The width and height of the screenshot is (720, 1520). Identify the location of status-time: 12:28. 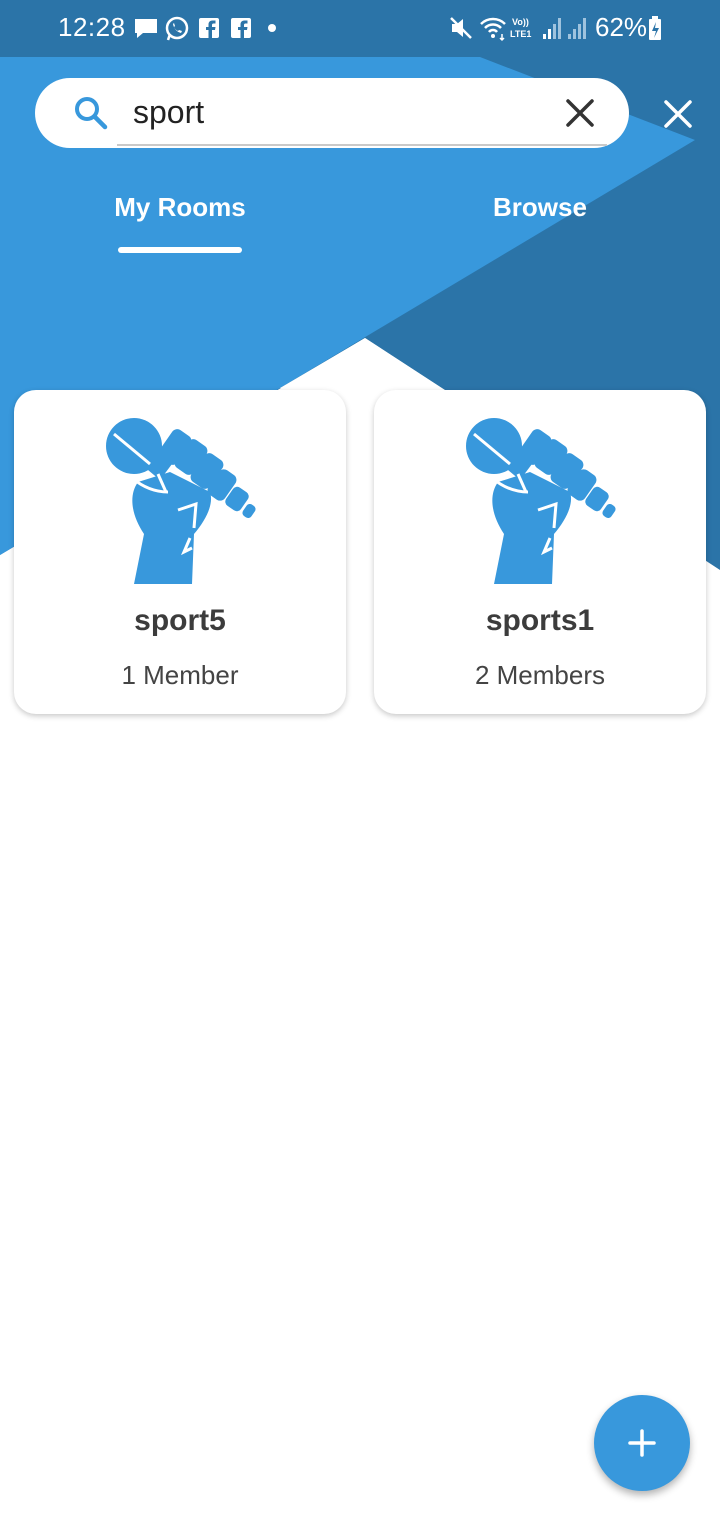
(92, 27).